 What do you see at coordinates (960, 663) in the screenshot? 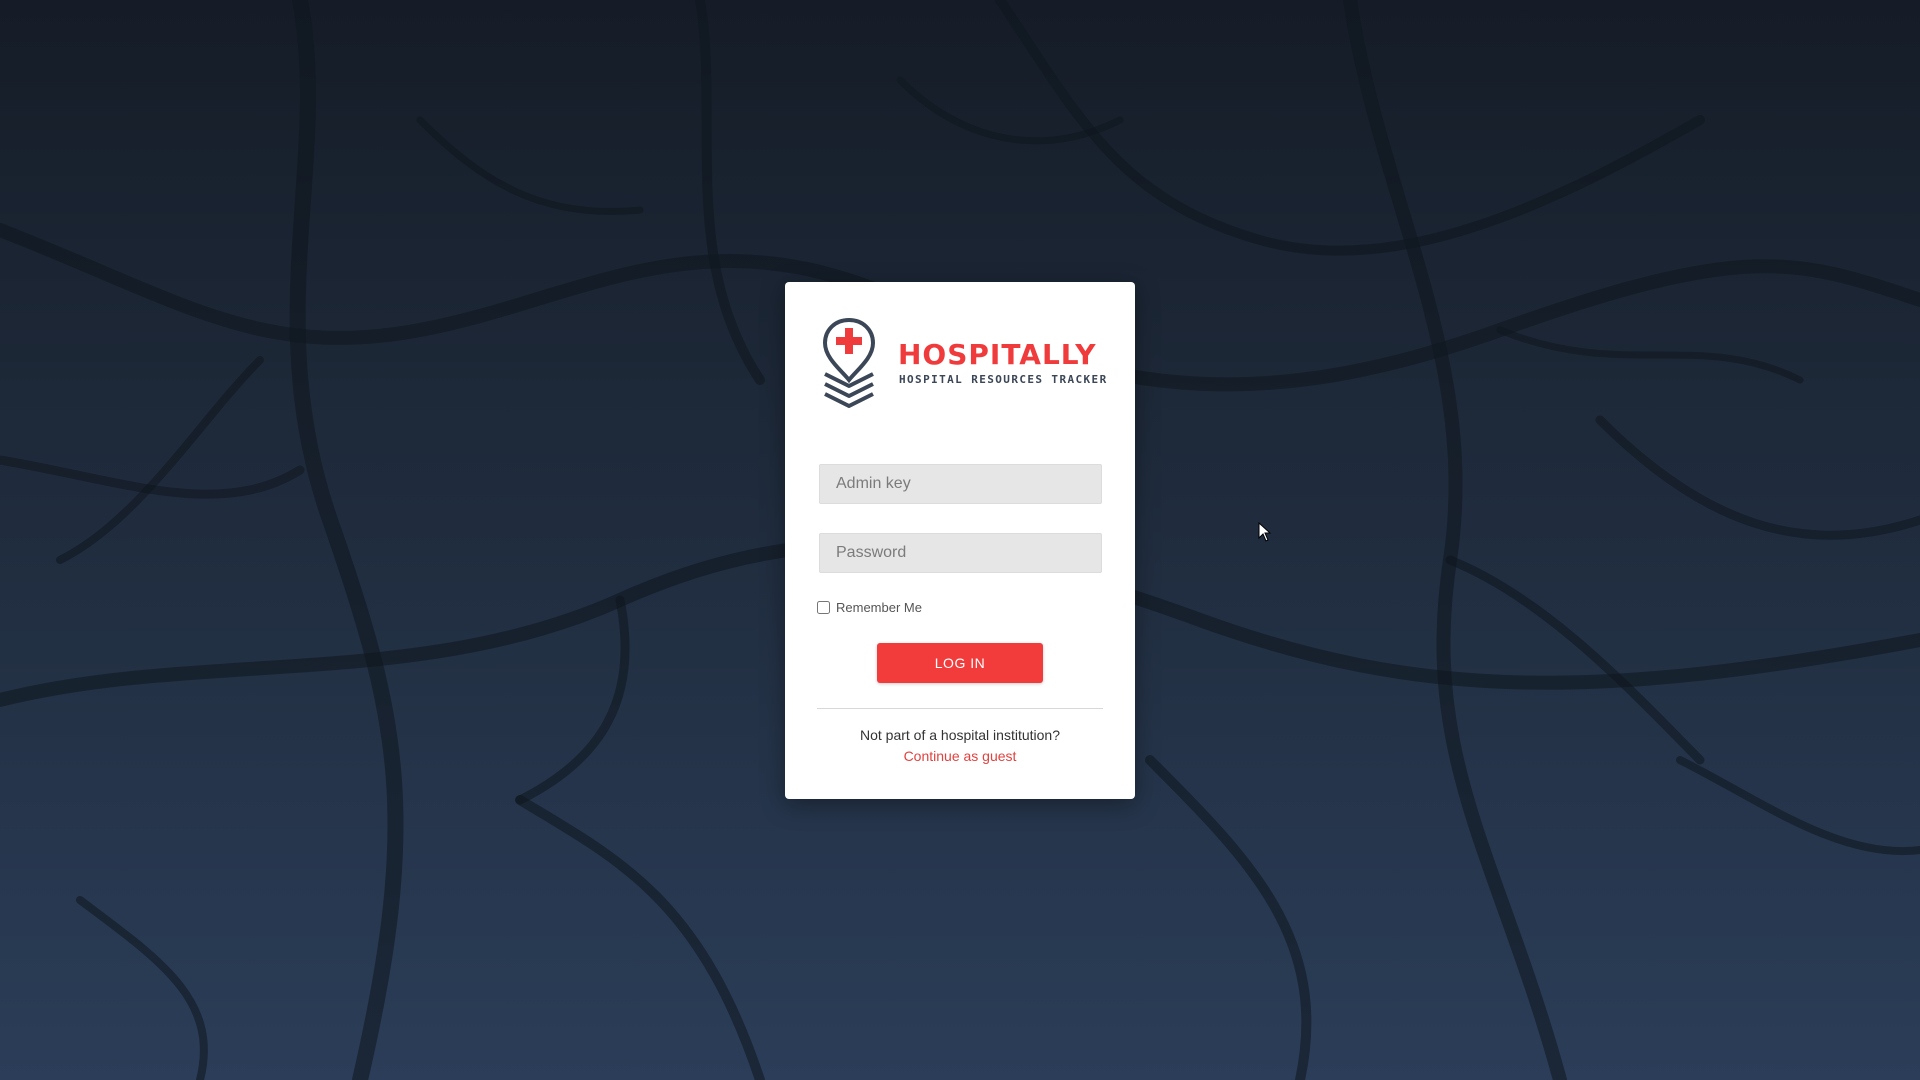
I see `login-button: LOG IN` at bounding box center [960, 663].